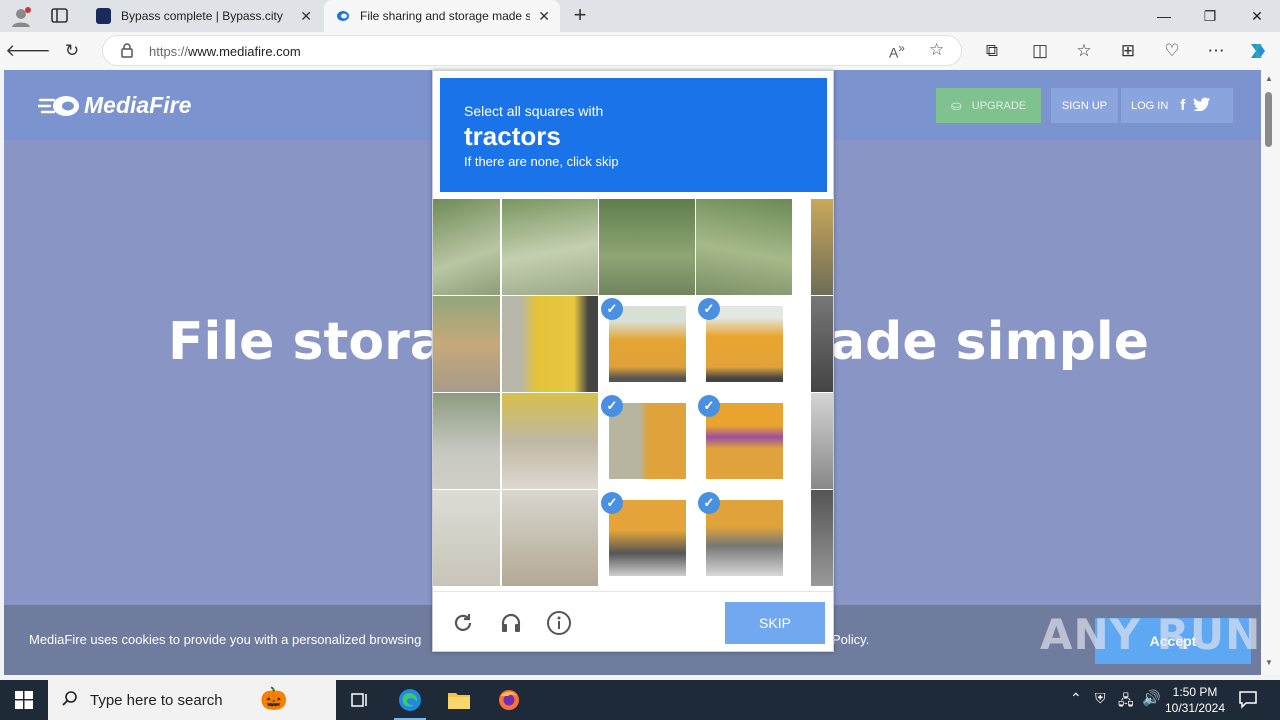 The height and width of the screenshot is (720, 1280). What do you see at coordinates (342, 16) in the screenshot?
I see `mediafire-favicon-icon` at bounding box center [342, 16].